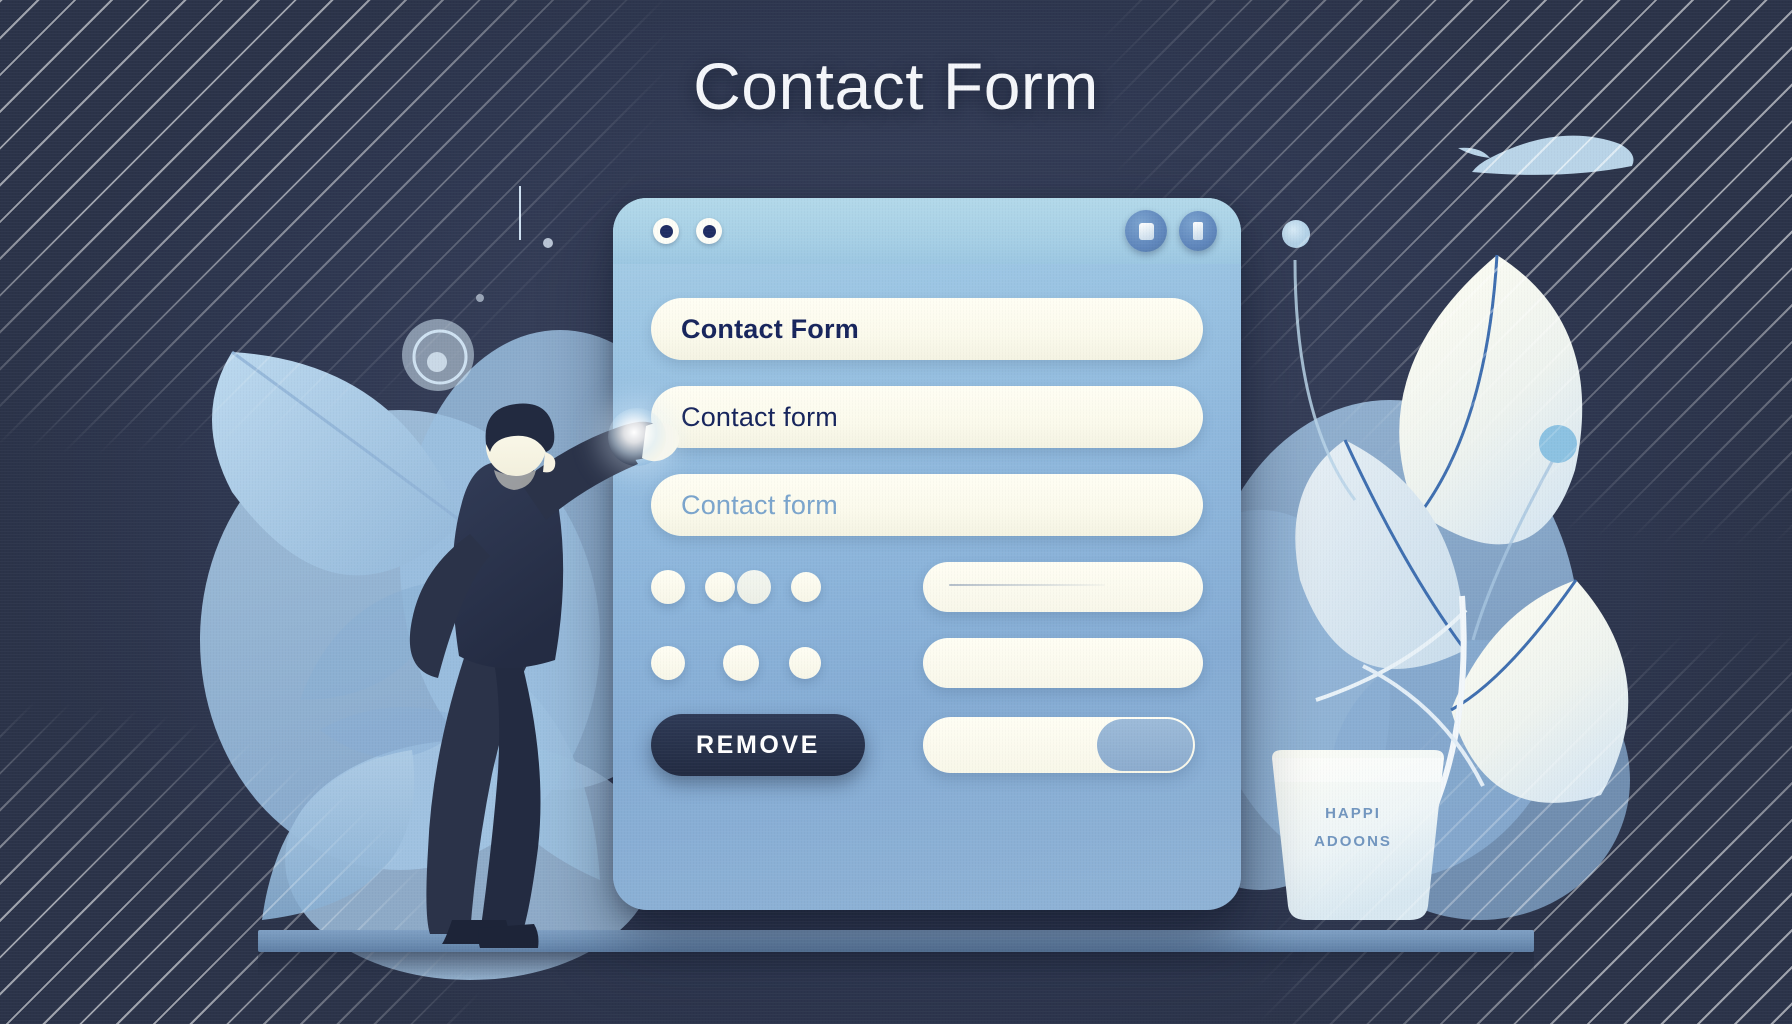 This screenshot has width=1792, height=1024. I want to click on person-figure, so click(544, 675).